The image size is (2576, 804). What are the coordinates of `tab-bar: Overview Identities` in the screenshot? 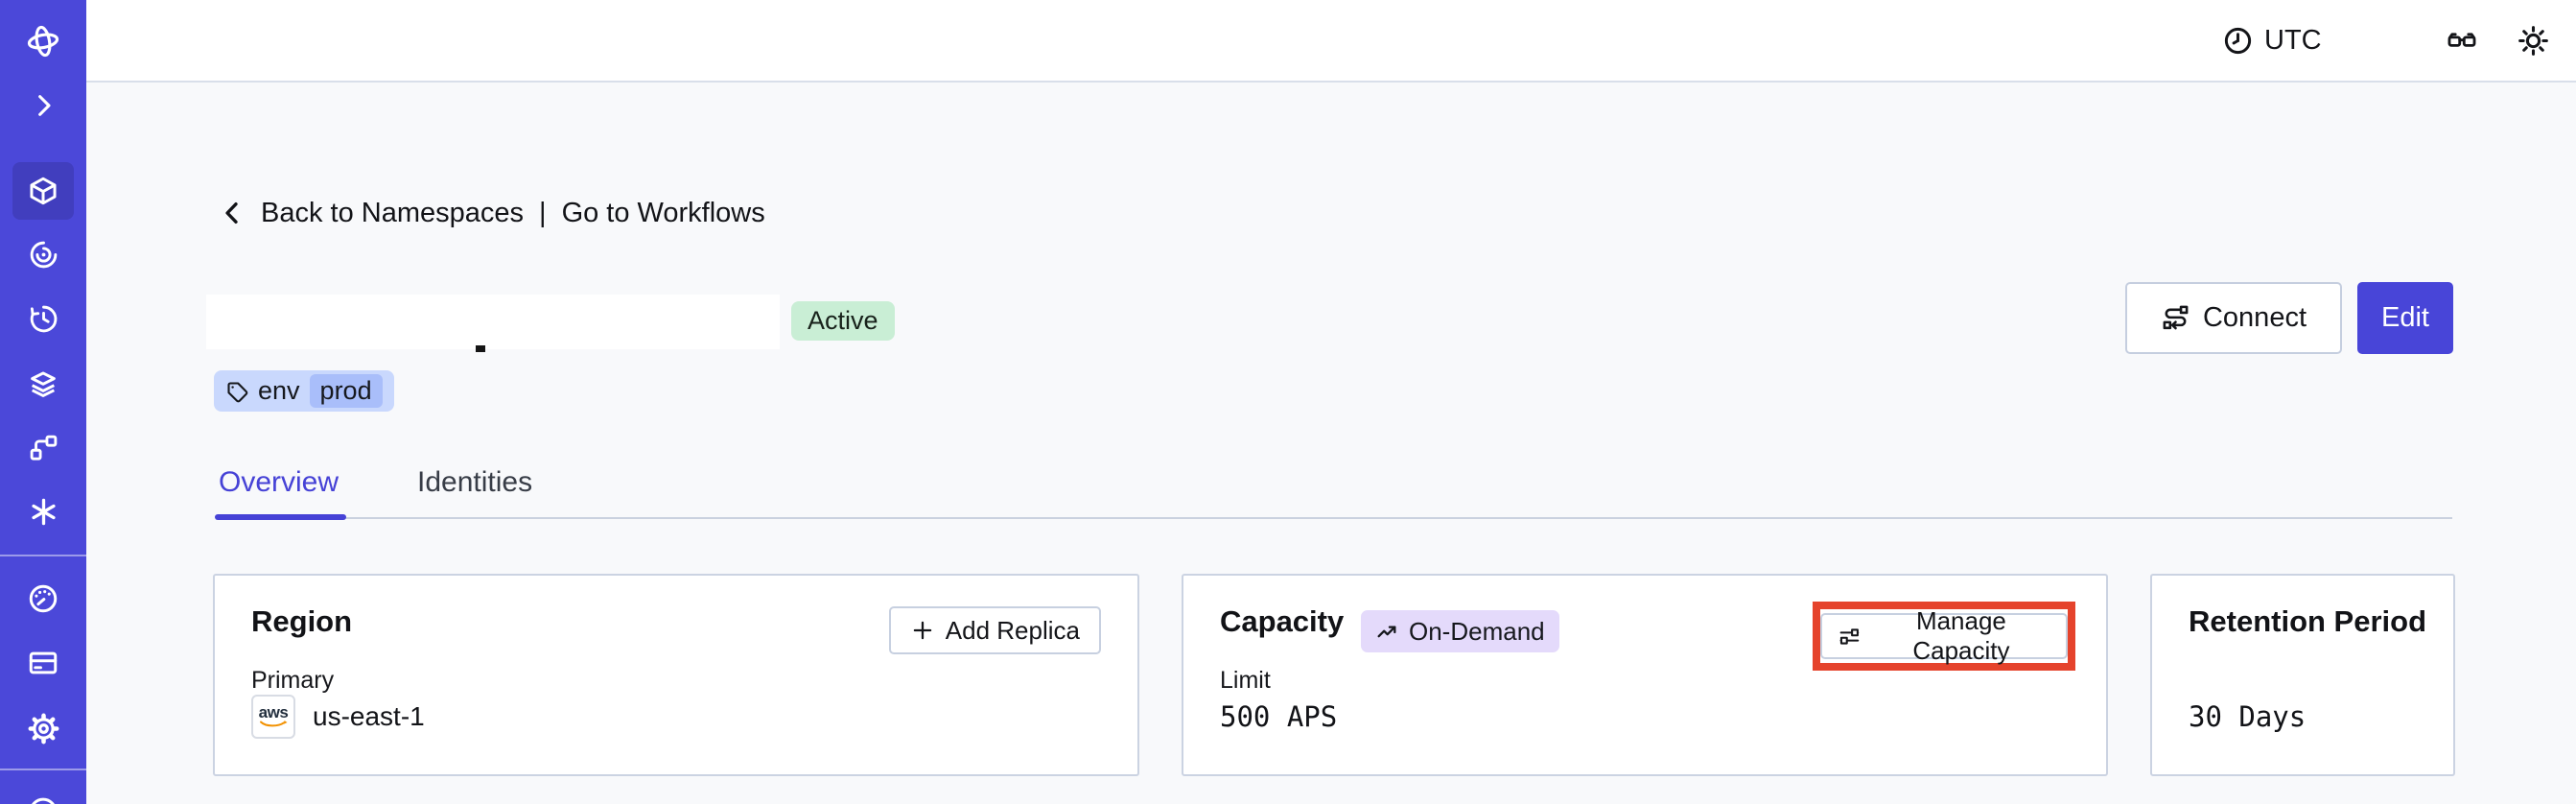 It's located at (375, 483).